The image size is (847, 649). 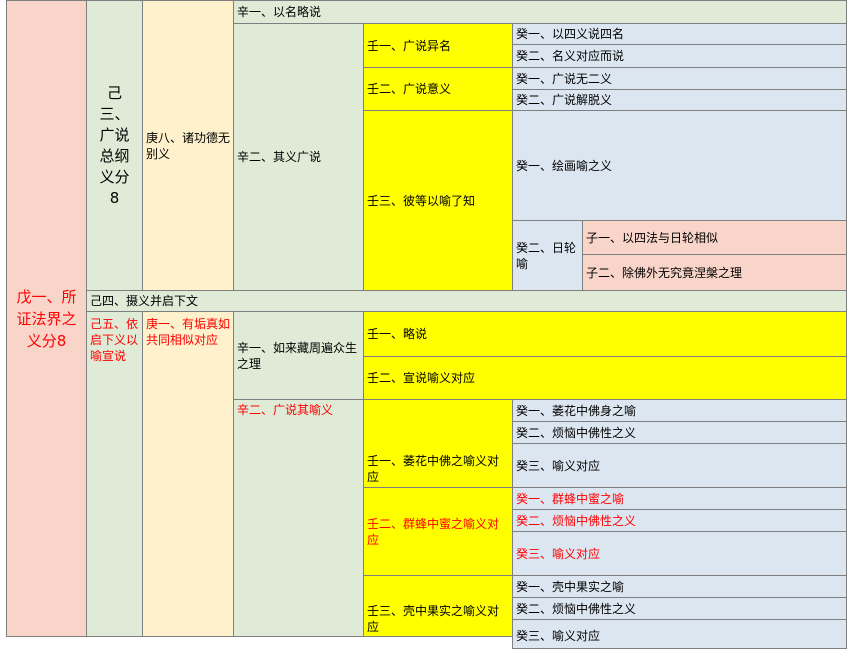 What do you see at coordinates (564, 100) in the screenshot?
I see `gui-r2-2-label: 癸二、广说解脱义` at bounding box center [564, 100].